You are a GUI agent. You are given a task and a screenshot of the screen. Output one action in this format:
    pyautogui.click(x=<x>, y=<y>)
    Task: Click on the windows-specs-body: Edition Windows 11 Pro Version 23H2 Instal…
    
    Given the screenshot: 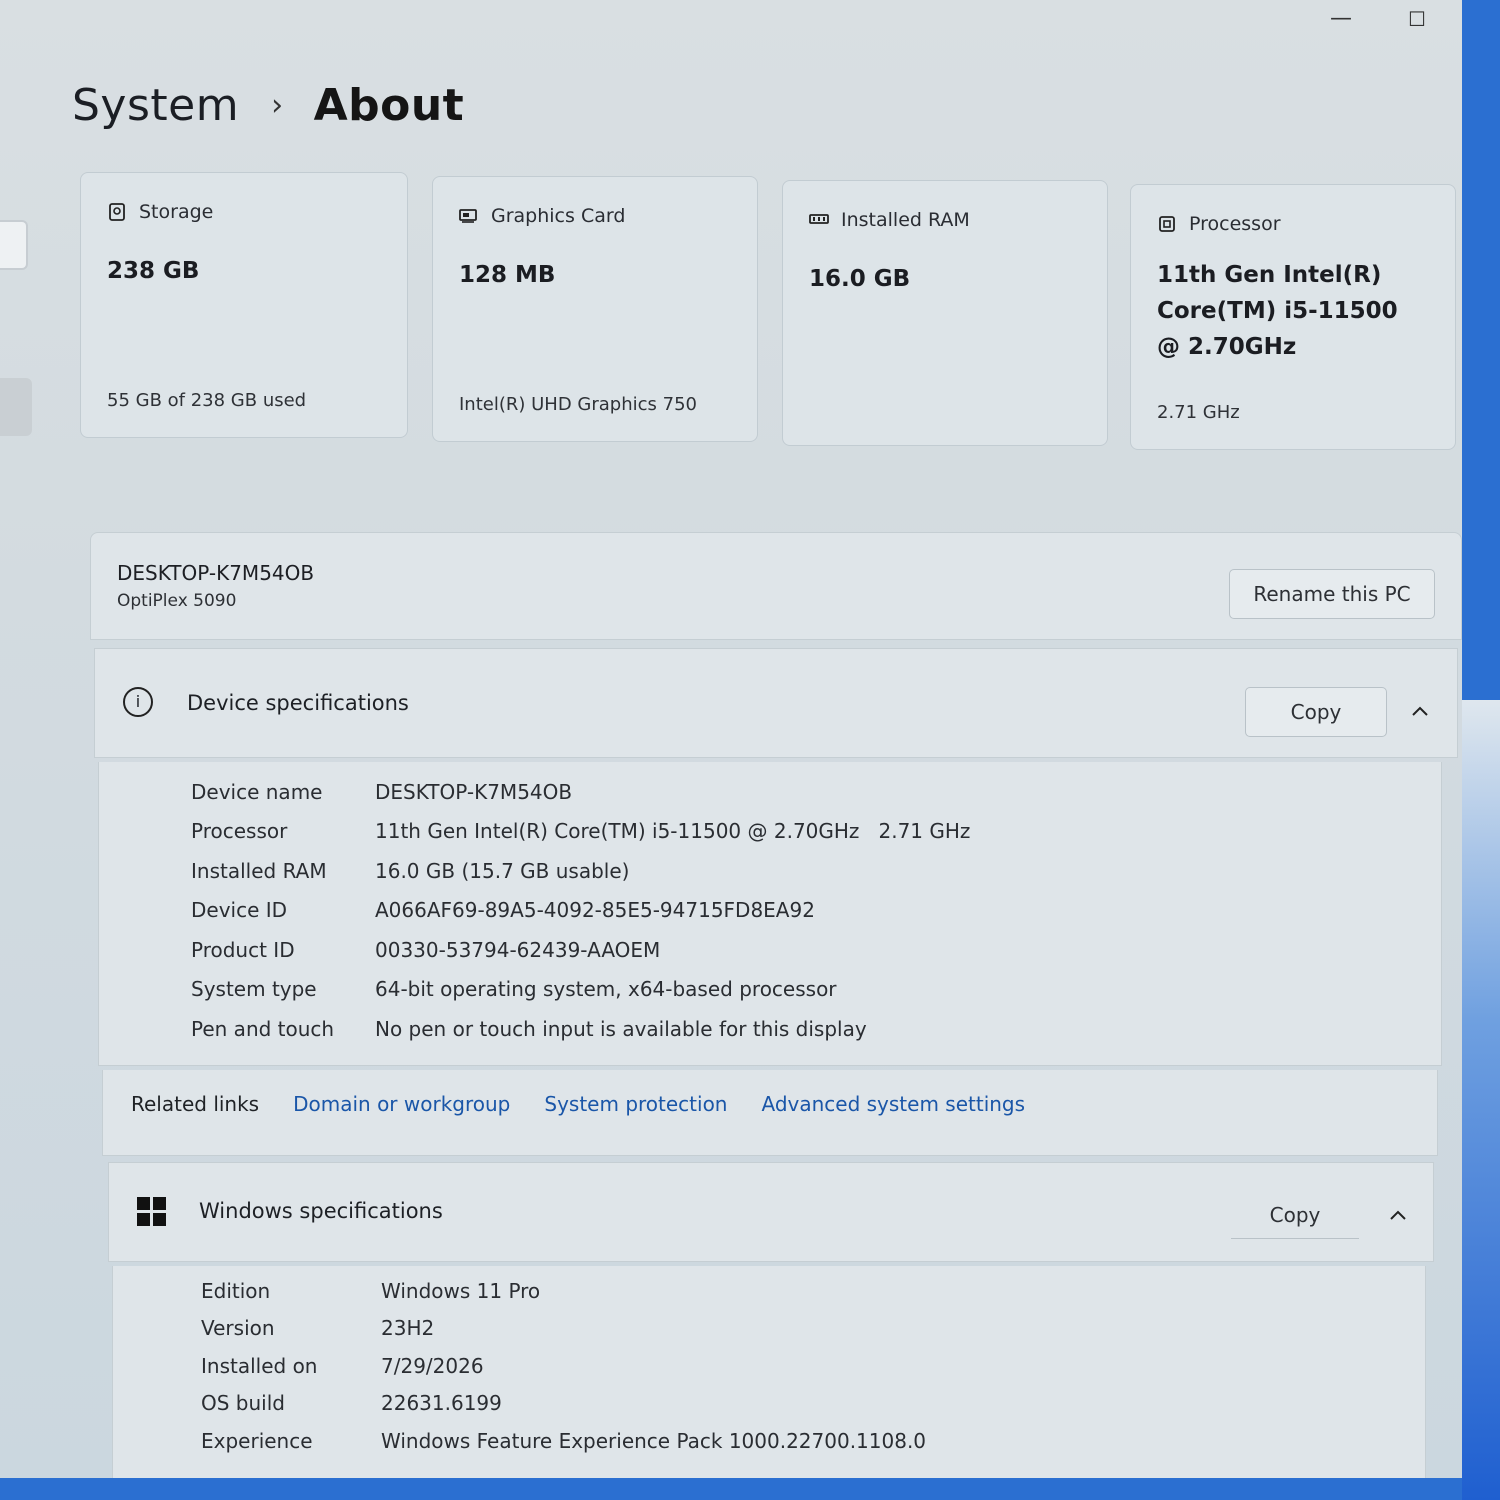 What is the action you would take?
    pyautogui.click(x=769, y=1372)
    